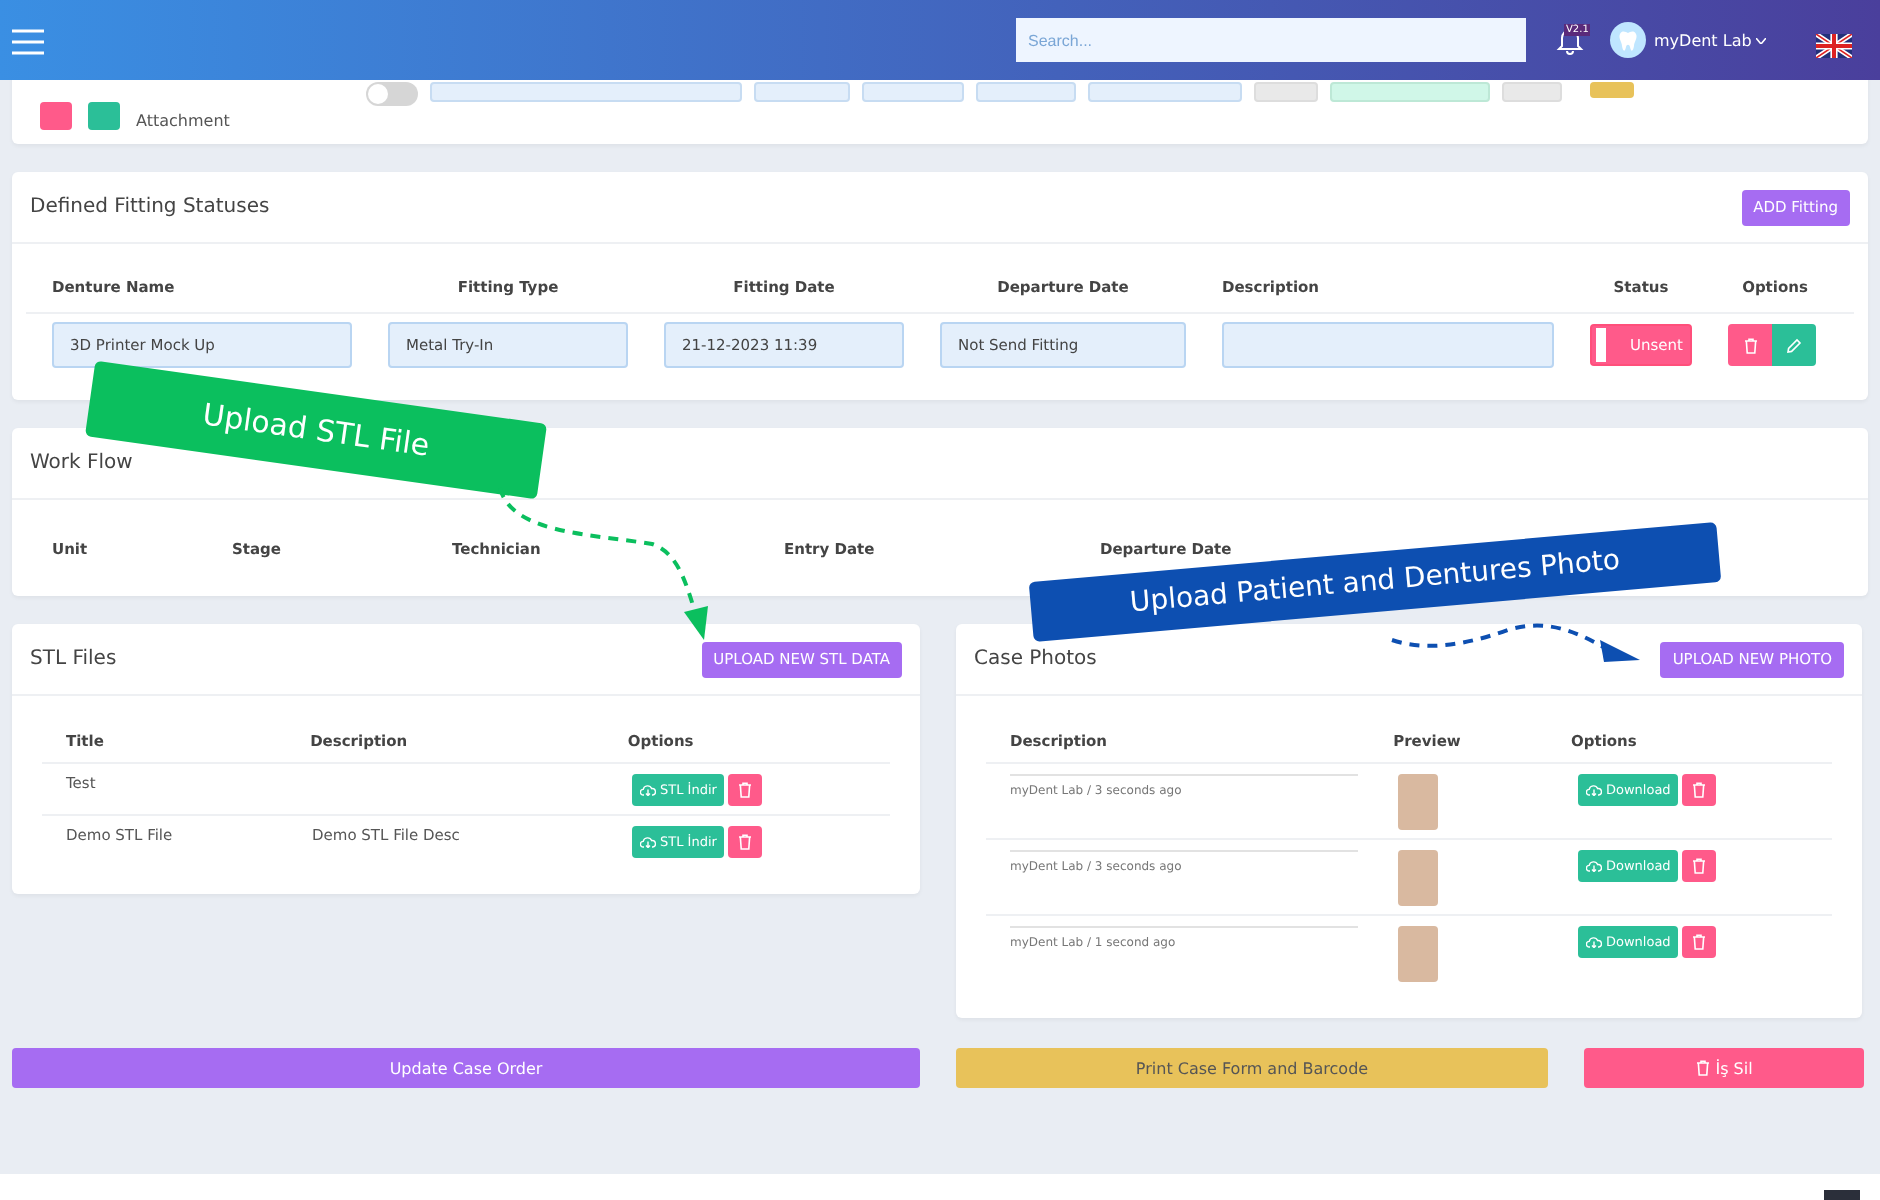 The height and width of the screenshot is (1200, 1880). I want to click on card-title: STL Files, so click(73, 659).